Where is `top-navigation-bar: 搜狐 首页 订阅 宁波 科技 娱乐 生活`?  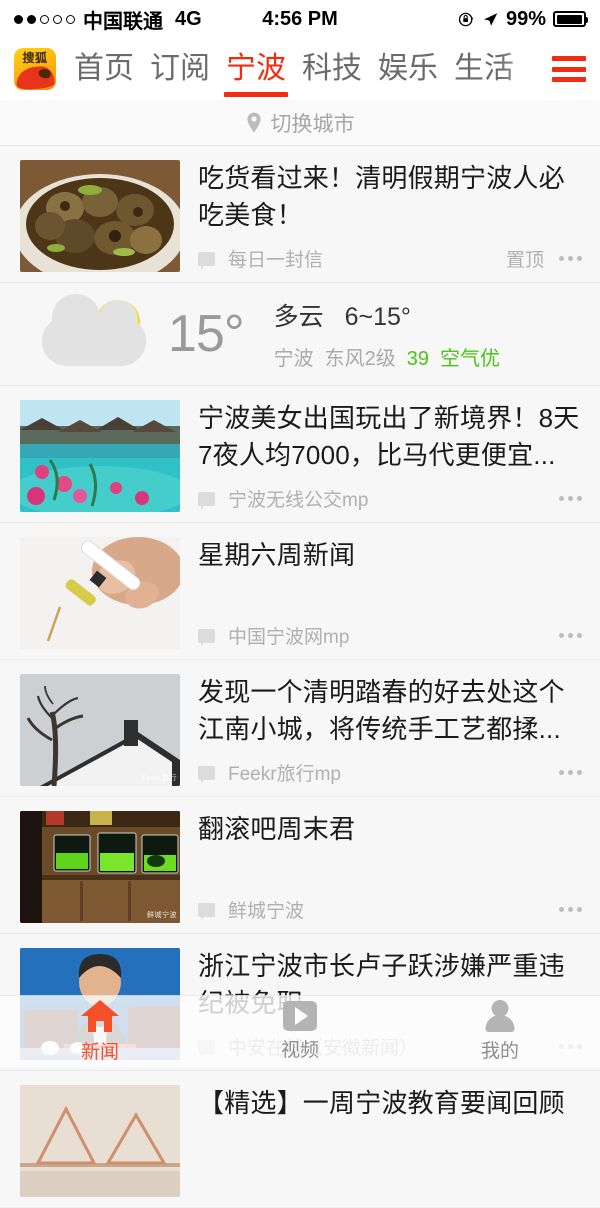 top-navigation-bar: 搜狐 首页 订阅 宁波 科技 娱乐 生活 is located at coordinates (300, 69).